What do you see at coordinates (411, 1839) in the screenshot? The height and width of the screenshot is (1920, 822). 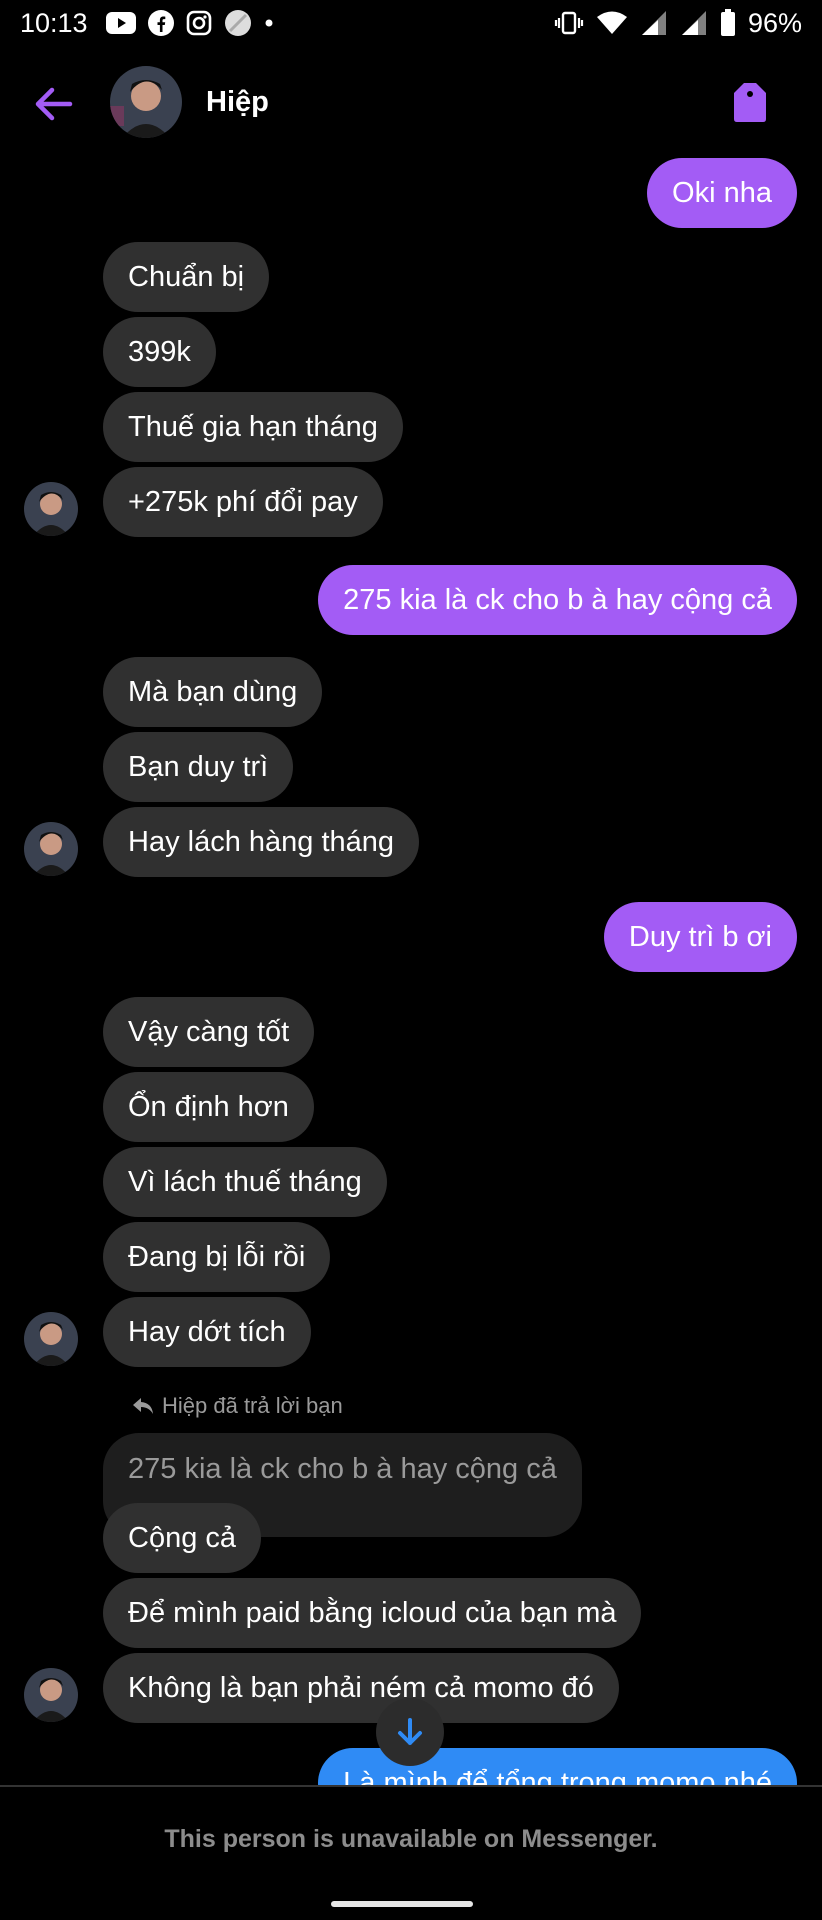 I see `unavailable-notice: This person is unavailable on Messenger.` at bounding box center [411, 1839].